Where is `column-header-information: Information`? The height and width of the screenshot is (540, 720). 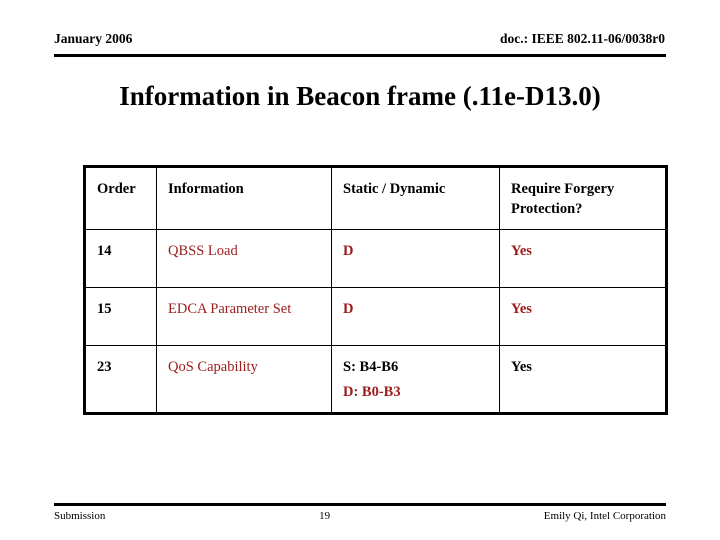
column-header-information: Information is located at coordinates (244, 198).